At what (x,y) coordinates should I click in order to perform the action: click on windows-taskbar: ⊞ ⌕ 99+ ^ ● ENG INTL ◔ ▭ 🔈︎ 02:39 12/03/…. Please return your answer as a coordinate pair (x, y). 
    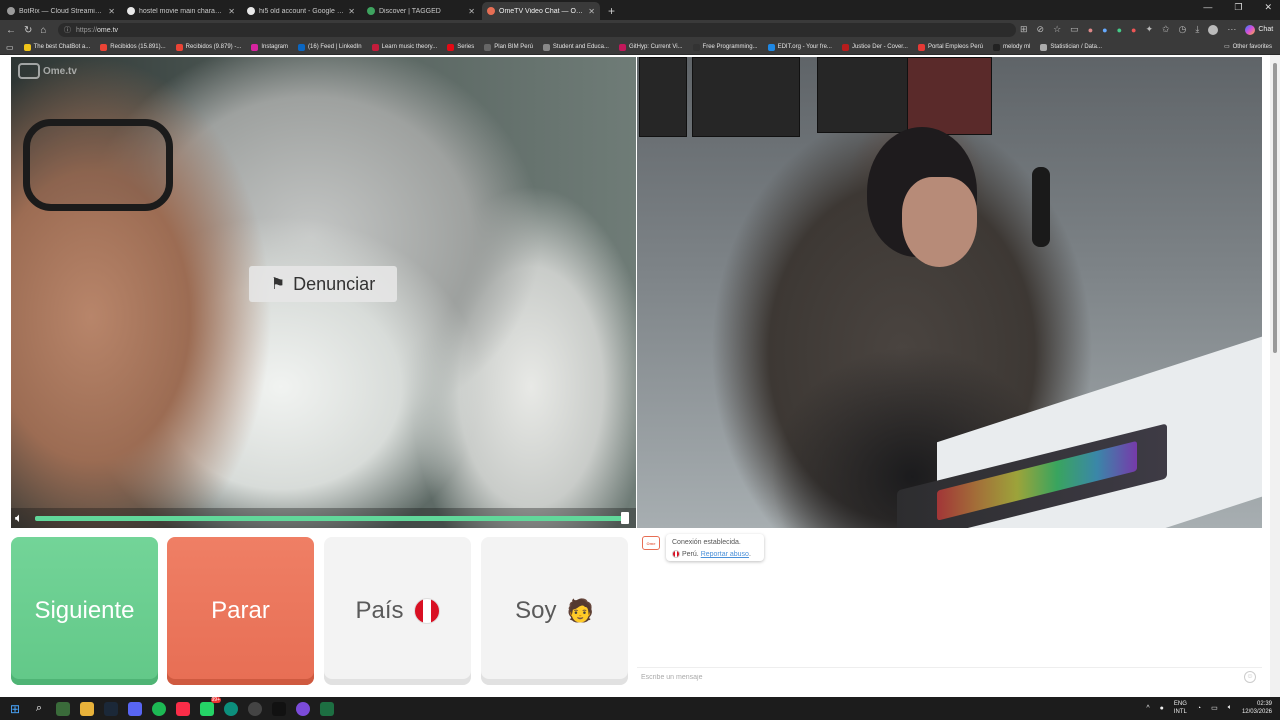
    Looking at the image, I should click on (640, 708).